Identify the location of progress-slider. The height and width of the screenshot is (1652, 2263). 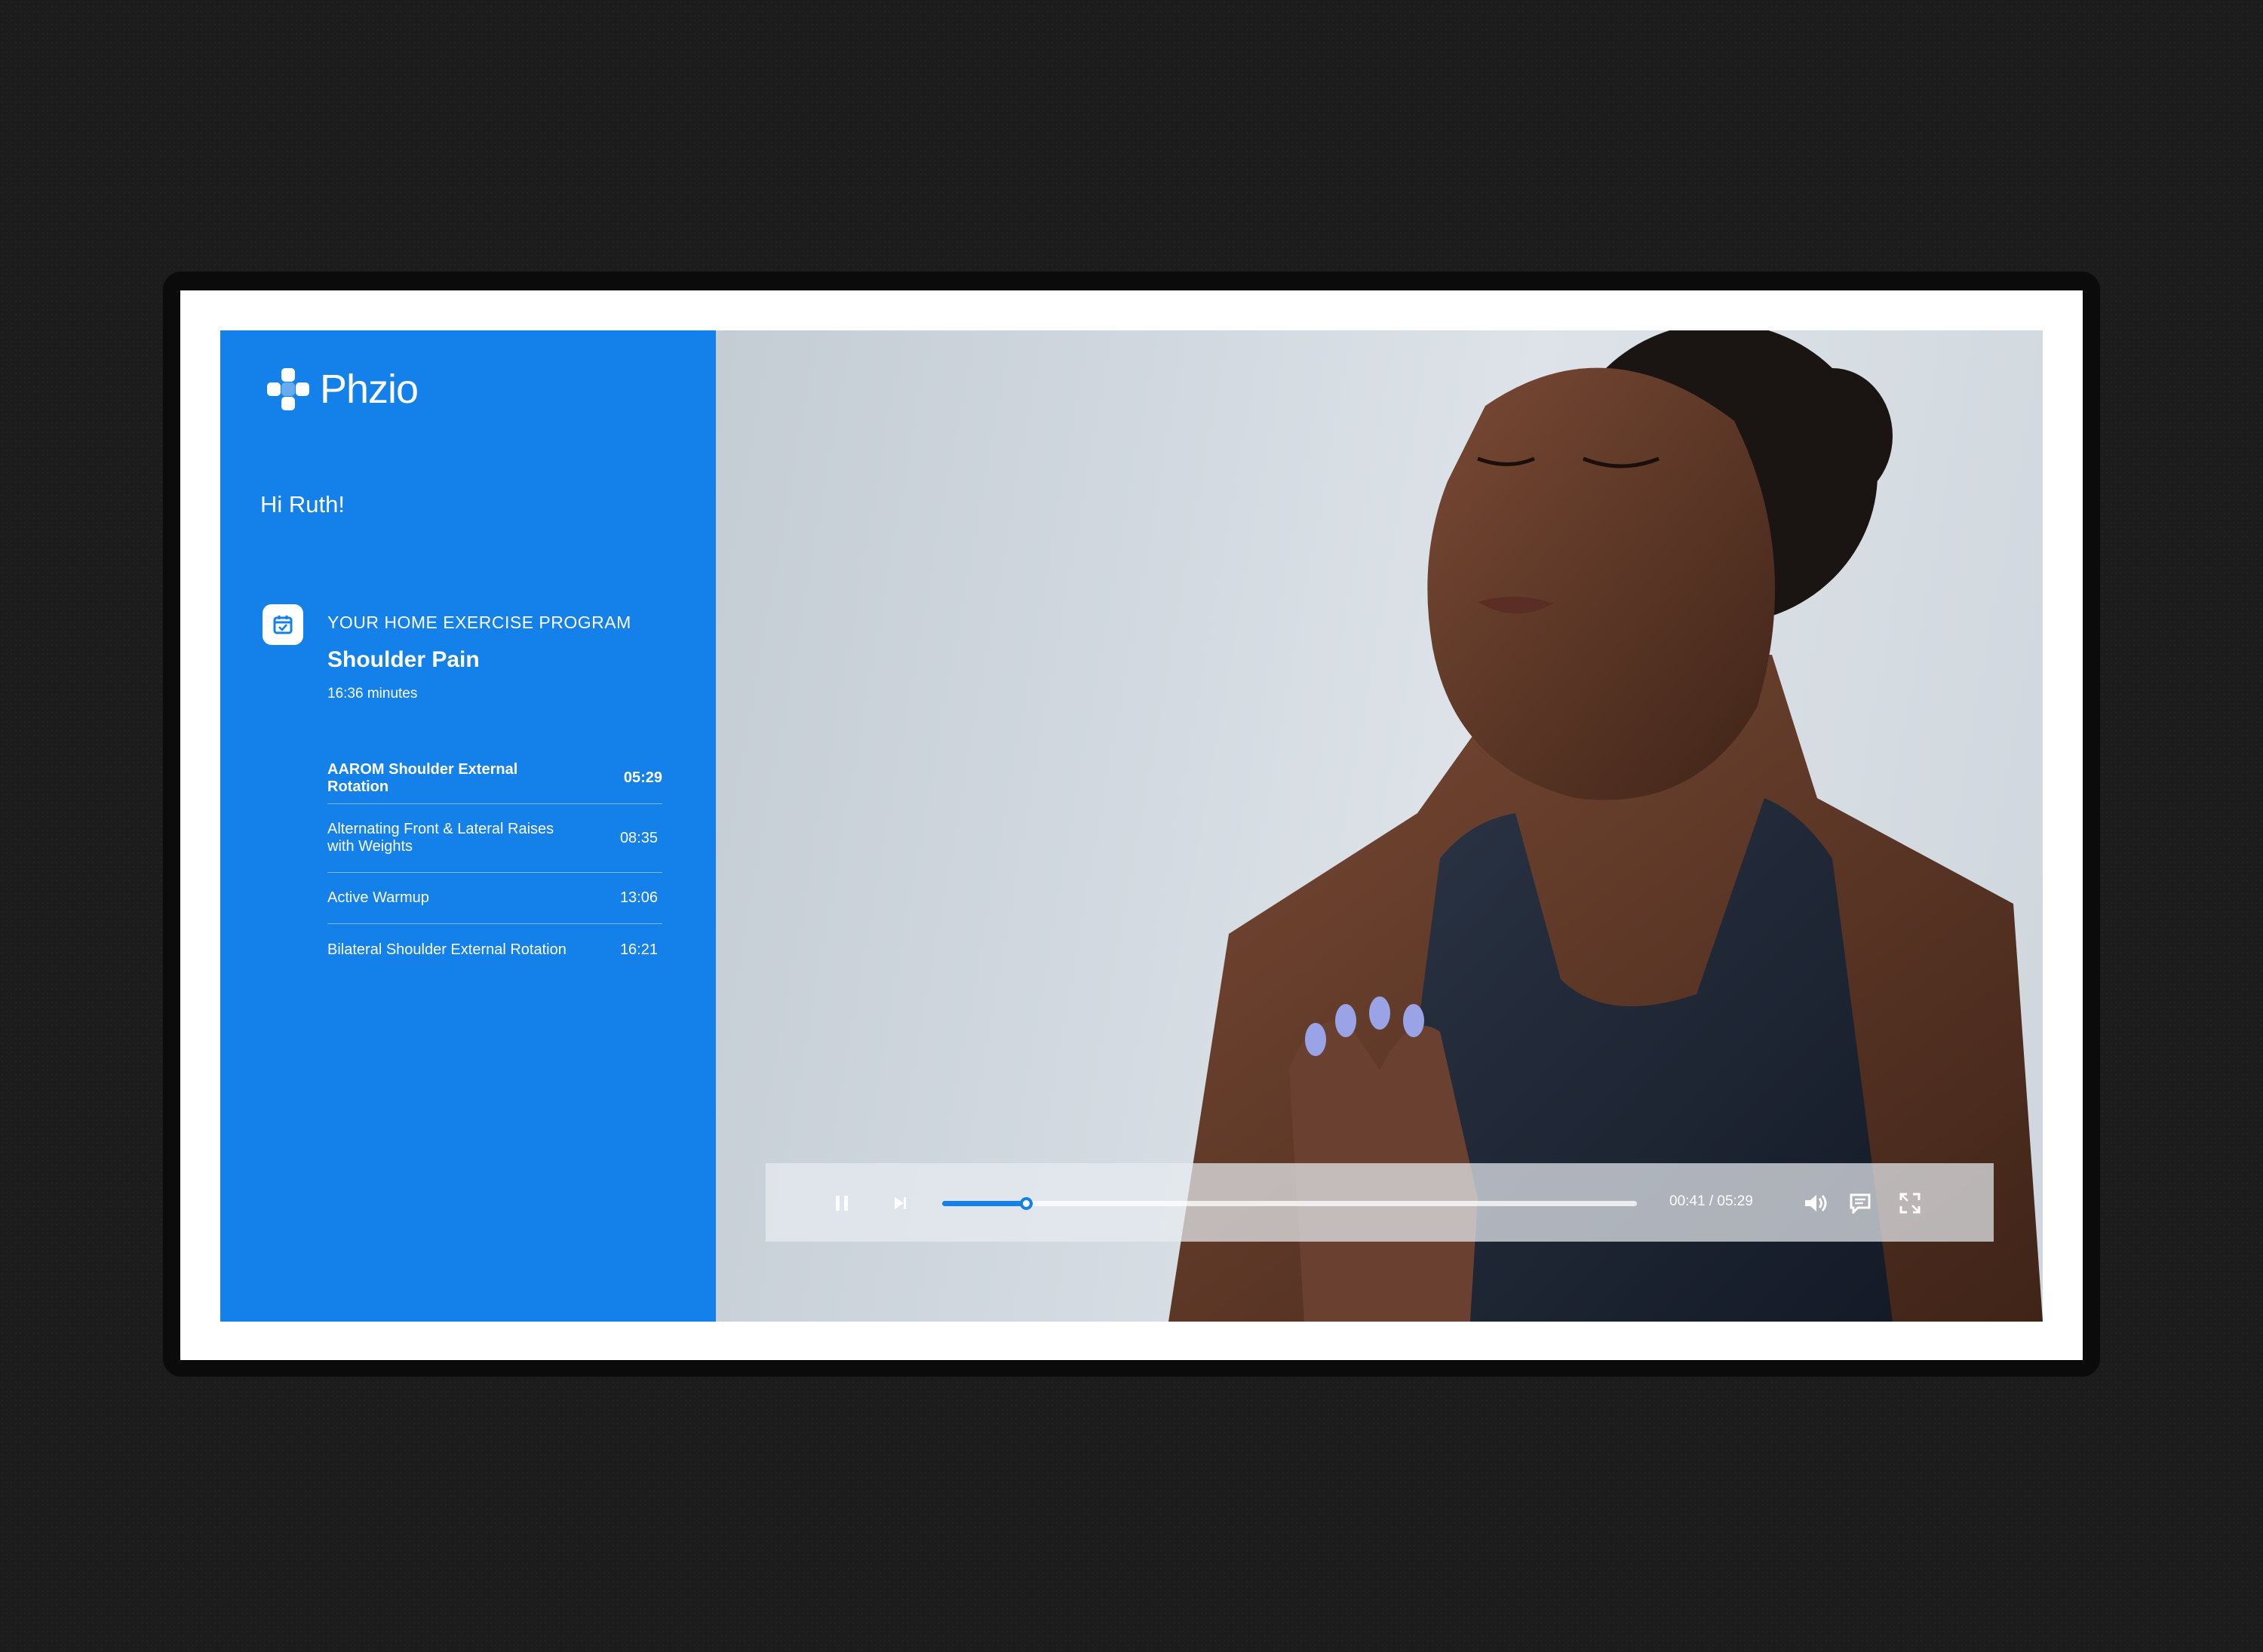
(1289, 1203).